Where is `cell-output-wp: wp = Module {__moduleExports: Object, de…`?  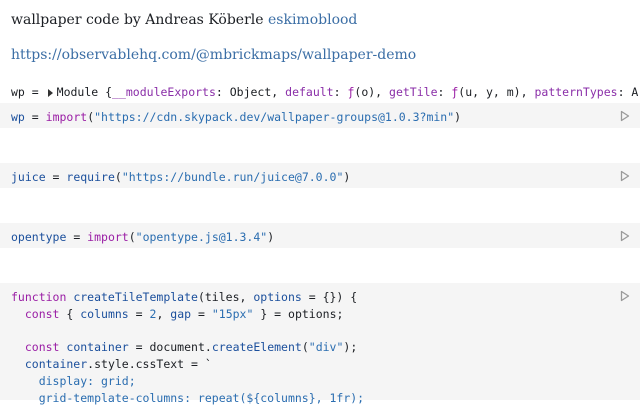
cell-output-wp: wp = Module {__moduleExports: Object, de… is located at coordinates (325, 92).